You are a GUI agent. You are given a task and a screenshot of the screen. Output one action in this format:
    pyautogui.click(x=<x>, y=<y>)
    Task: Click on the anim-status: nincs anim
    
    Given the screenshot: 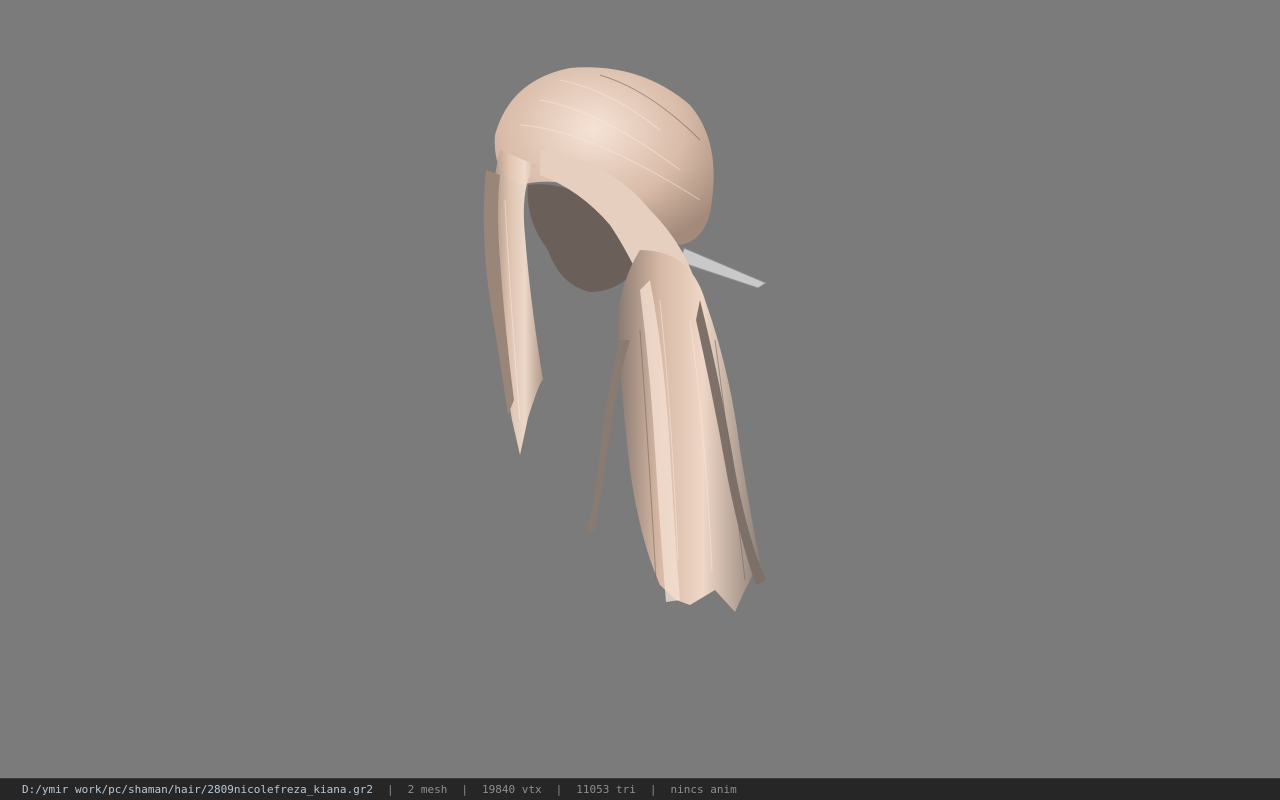 What is the action you would take?
    pyautogui.click(x=703, y=789)
    